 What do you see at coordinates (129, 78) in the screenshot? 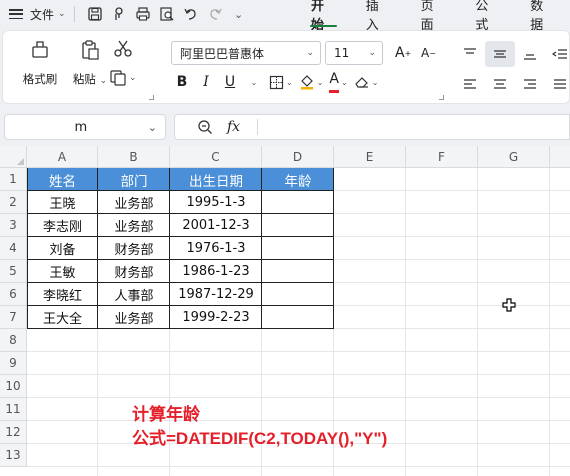
I see `copy-button: ⌄` at bounding box center [129, 78].